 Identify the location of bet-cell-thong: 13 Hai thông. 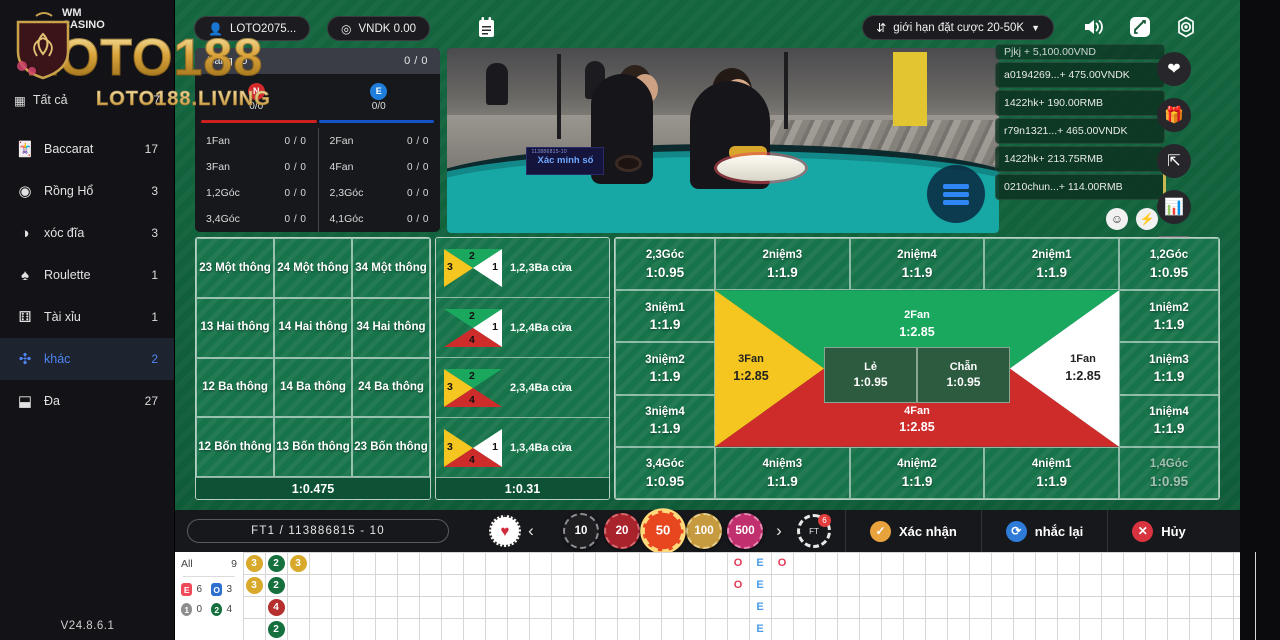
(235, 327).